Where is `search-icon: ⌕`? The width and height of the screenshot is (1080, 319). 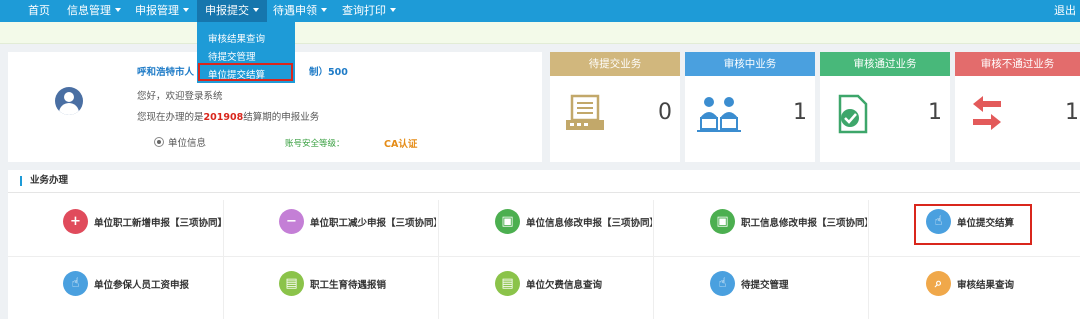
search-icon: ⌕ is located at coordinates (938, 283).